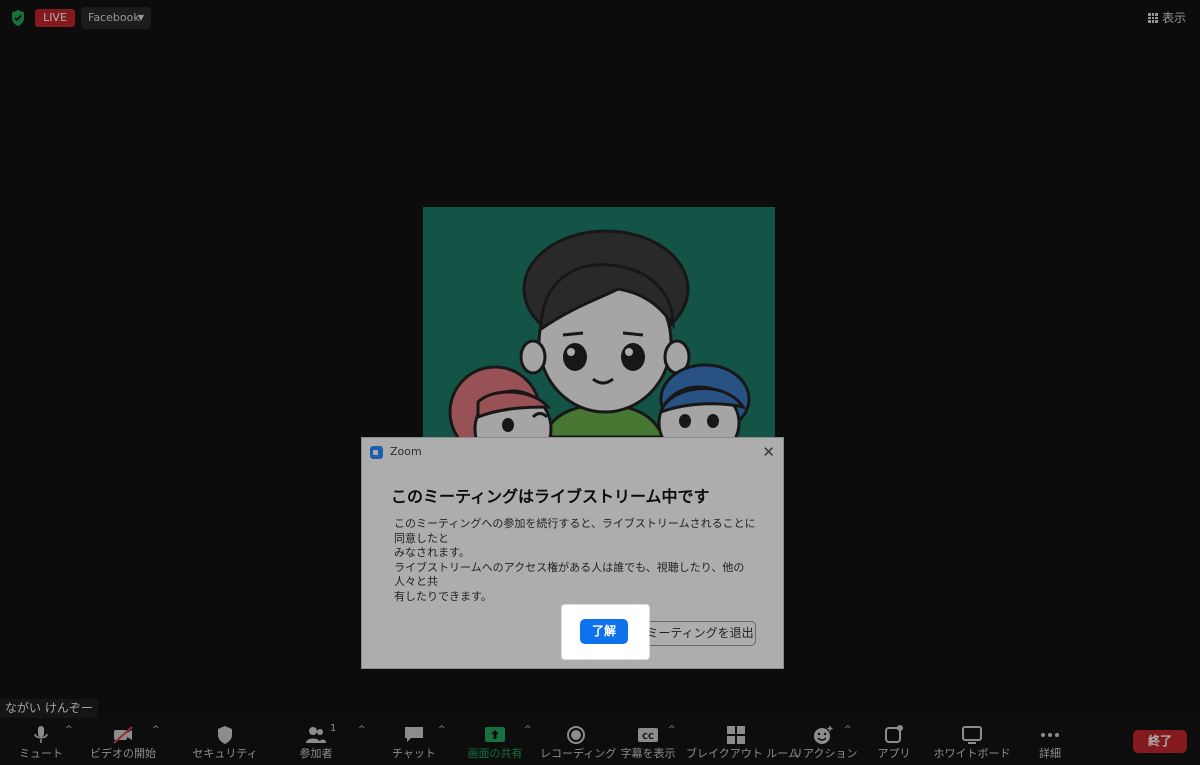 This screenshot has height=765, width=1200. I want to click on shield-icon, so click(225, 735).